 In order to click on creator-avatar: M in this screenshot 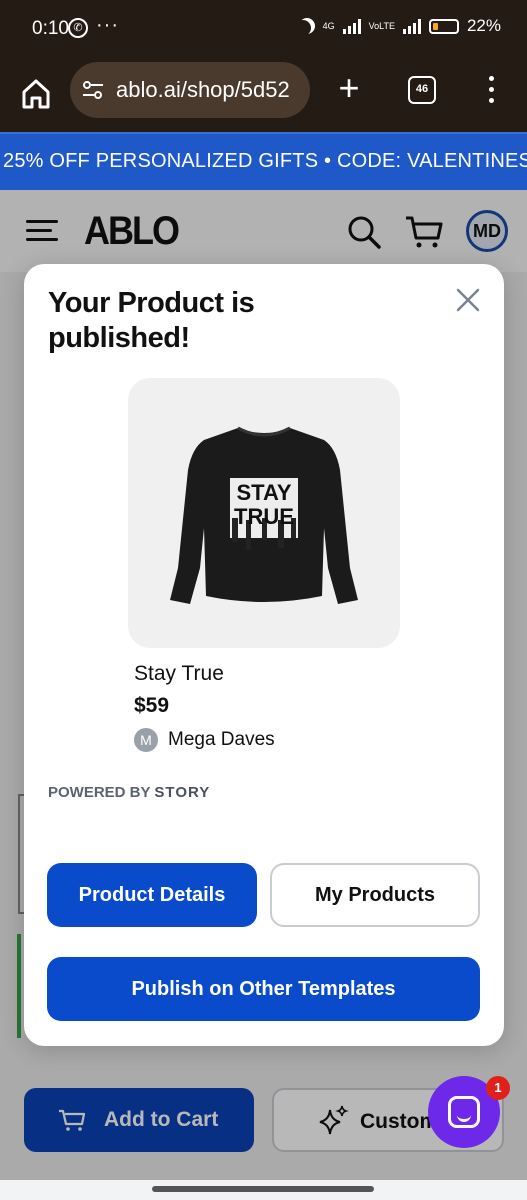, I will do `click(146, 740)`.